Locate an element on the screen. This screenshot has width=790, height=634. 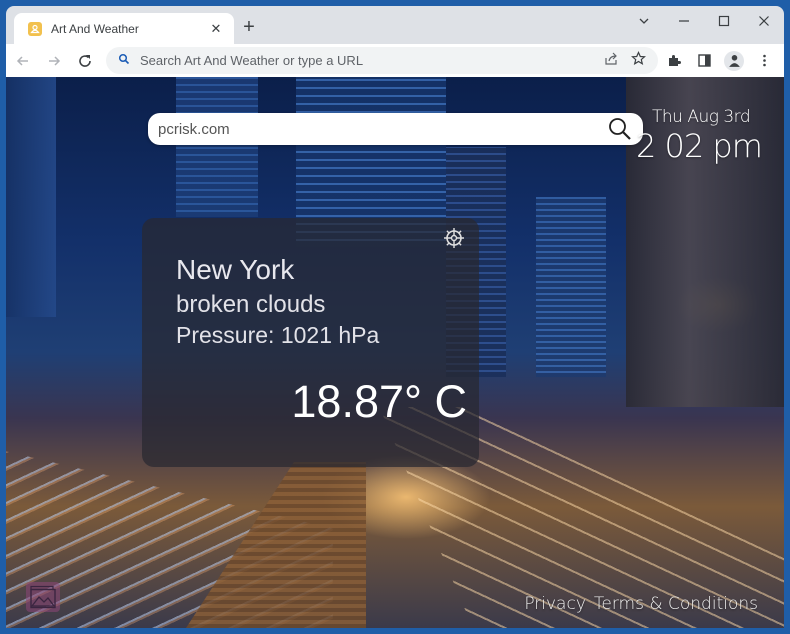
arrow-right-icon is located at coordinates (55, 60).